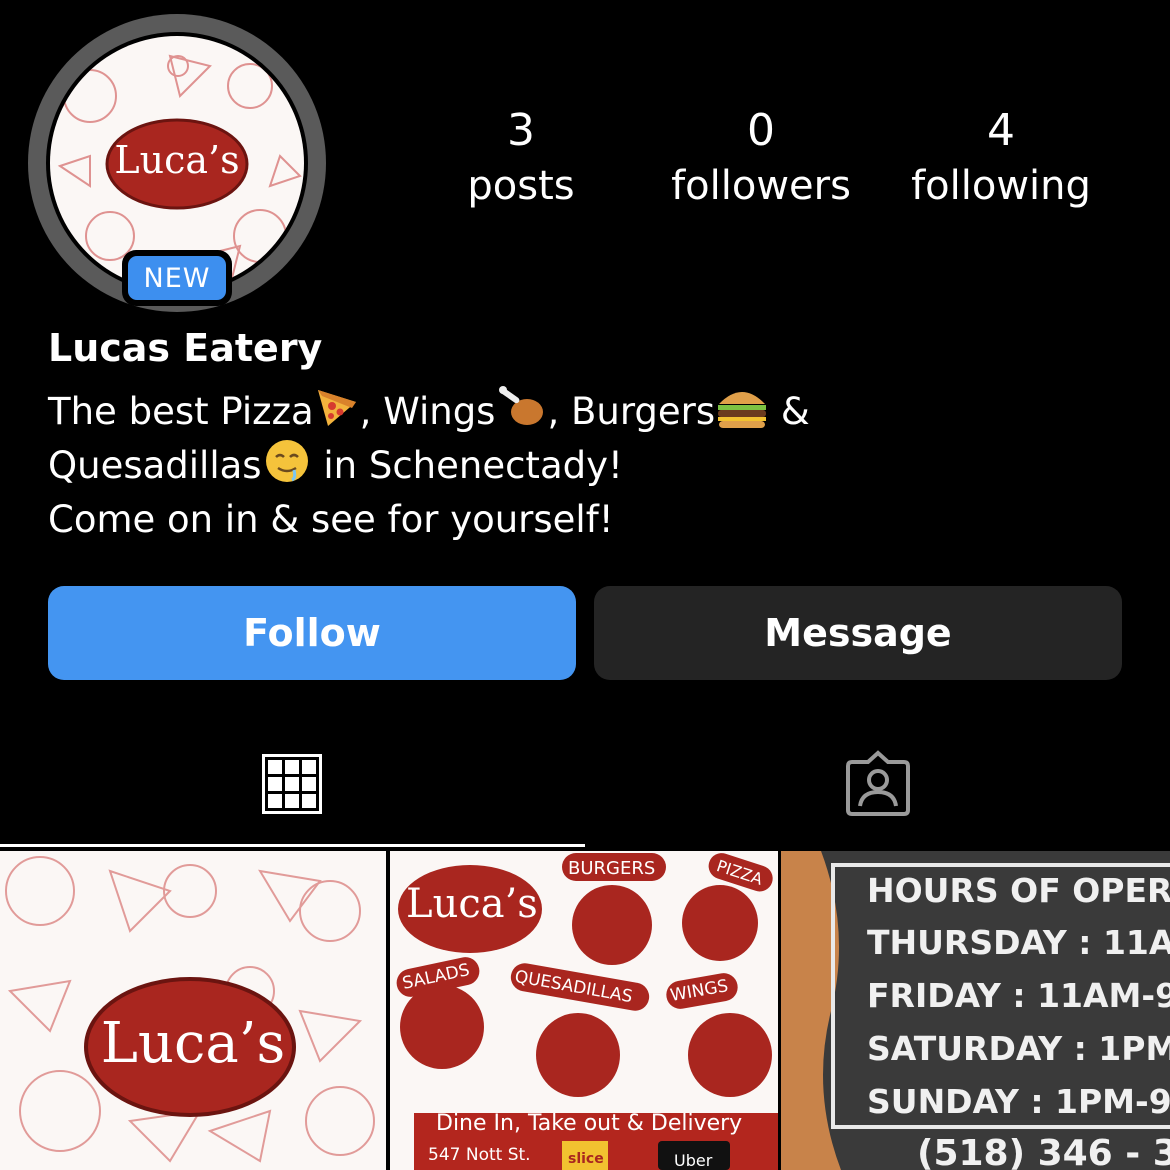  What do you see at coordinates (521, 186) in the screenshot?
I see `posts-label: posts` at bounding box center [521, 186].